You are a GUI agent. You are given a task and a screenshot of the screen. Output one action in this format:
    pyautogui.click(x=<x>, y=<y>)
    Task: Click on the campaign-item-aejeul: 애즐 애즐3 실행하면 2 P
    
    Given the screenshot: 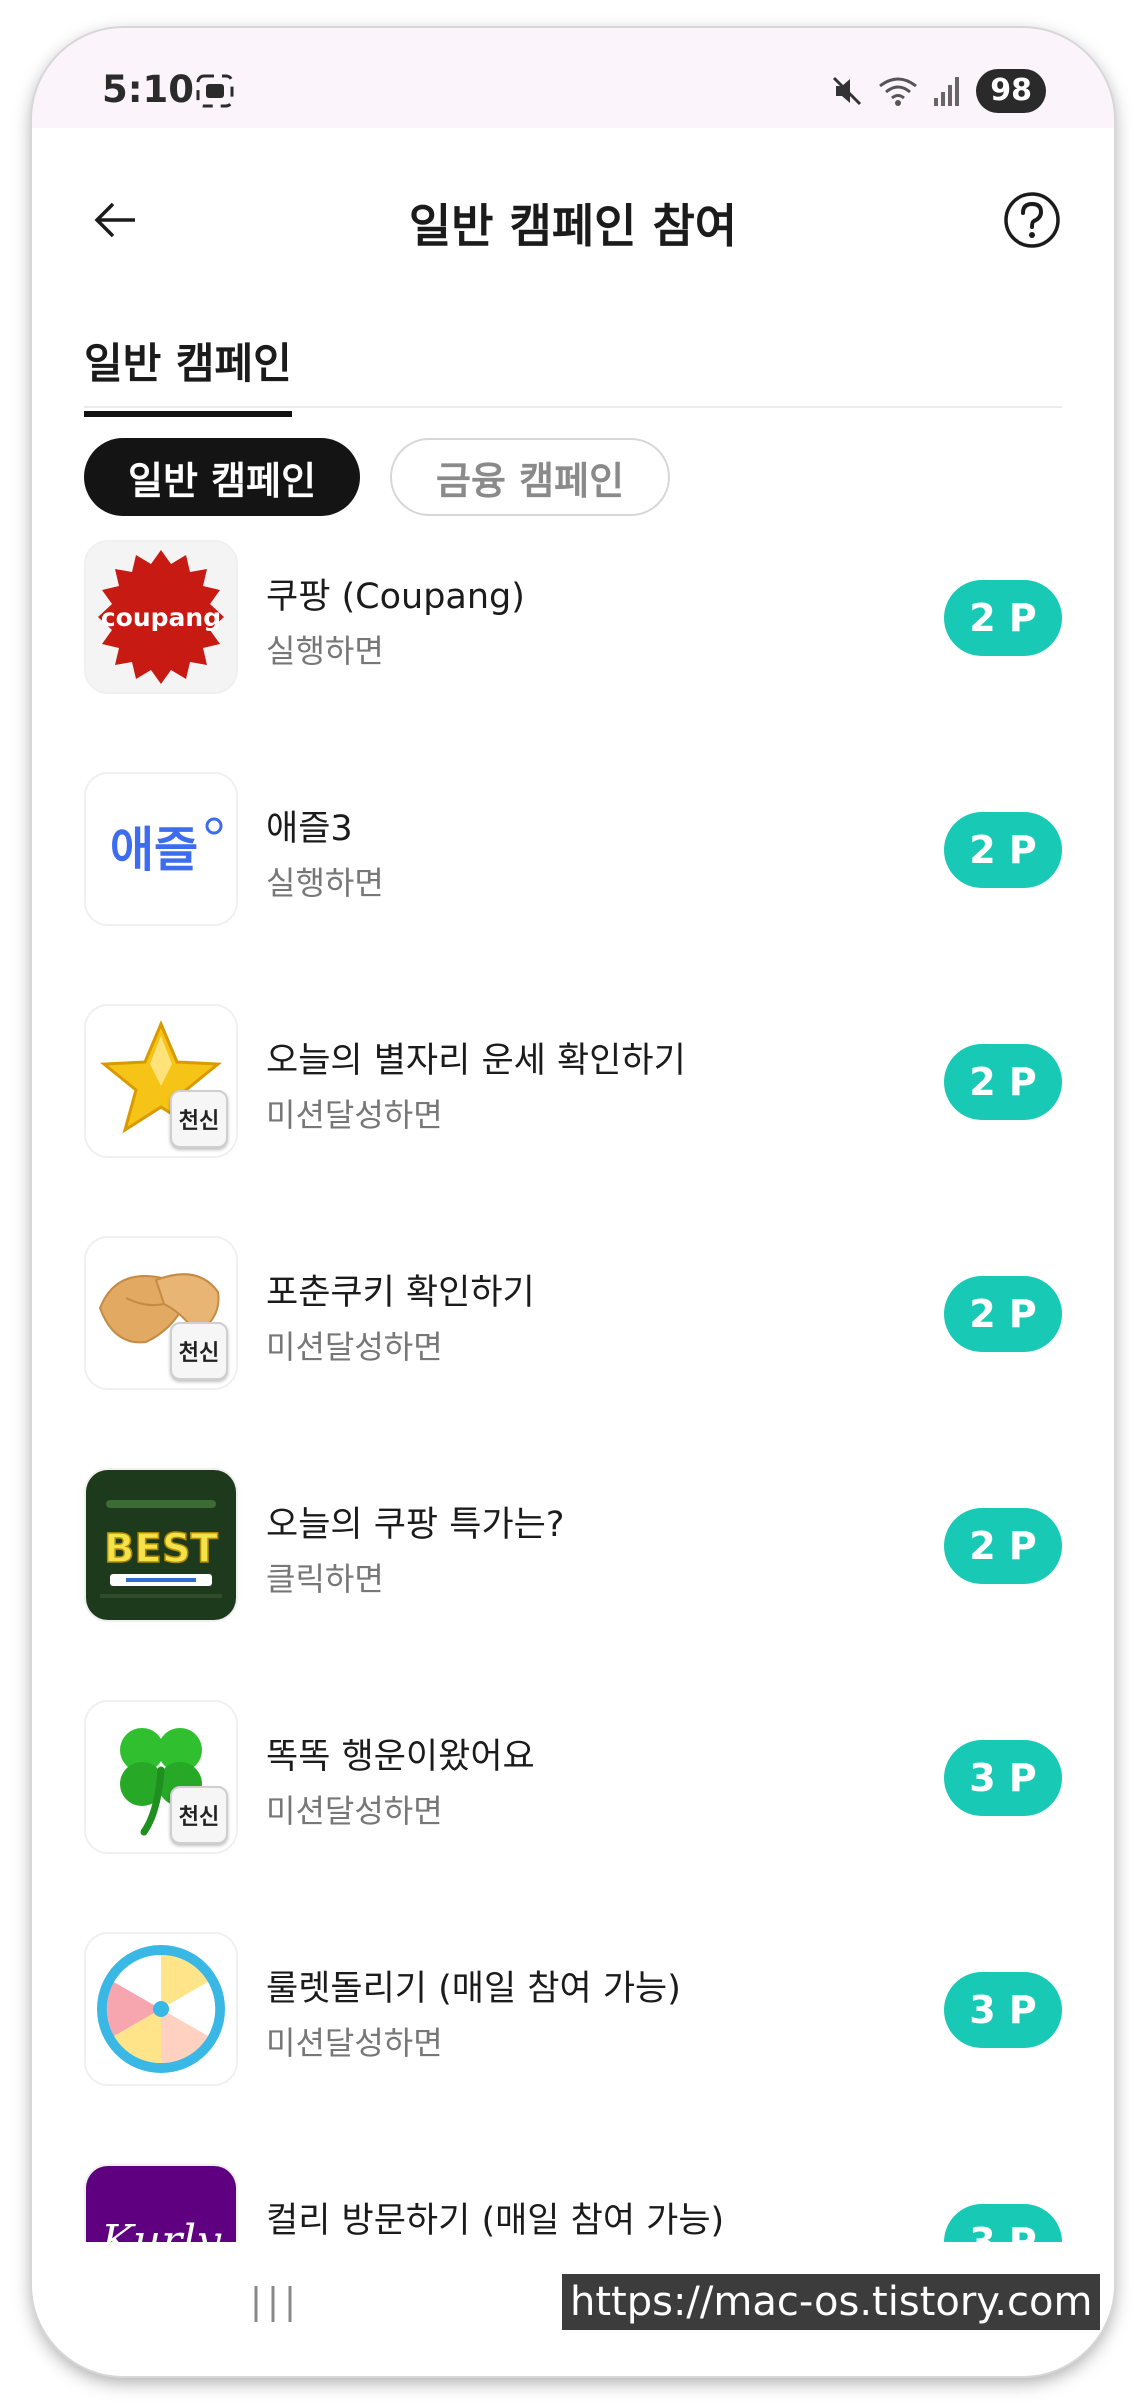 What is the action you would take?
    pyautogui.click(x=573, y=850)
    